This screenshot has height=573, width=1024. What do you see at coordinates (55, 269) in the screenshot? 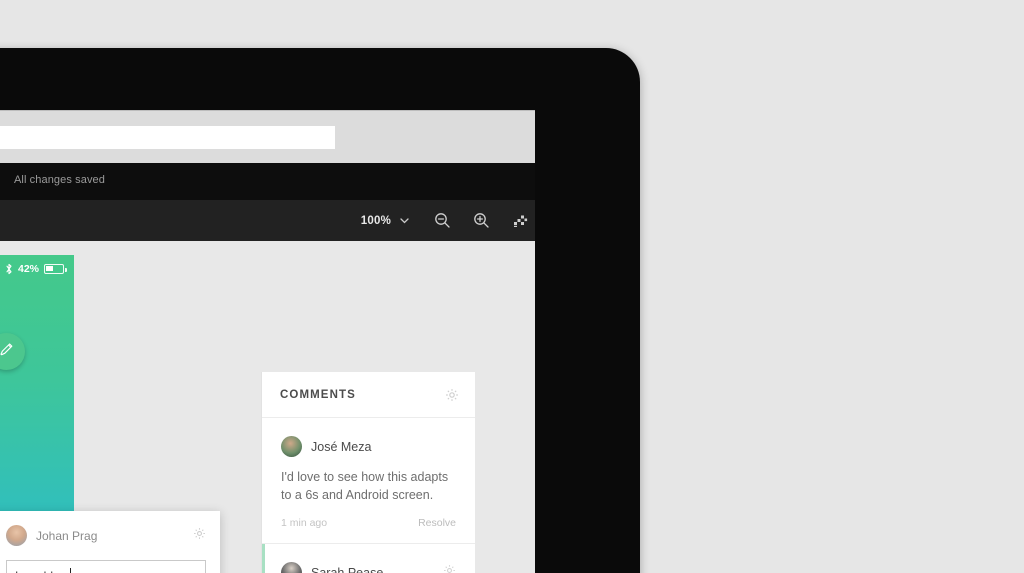
I see `battery-icon` at bounding box center [55, 269].